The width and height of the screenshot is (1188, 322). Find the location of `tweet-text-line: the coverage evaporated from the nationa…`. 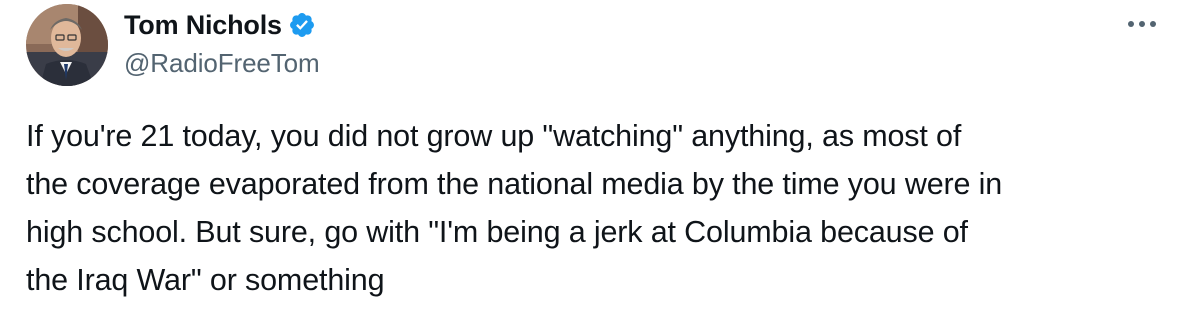

tweet-text-line: the coverage evaporated from the nationa… is located at coordinates (514, 184).